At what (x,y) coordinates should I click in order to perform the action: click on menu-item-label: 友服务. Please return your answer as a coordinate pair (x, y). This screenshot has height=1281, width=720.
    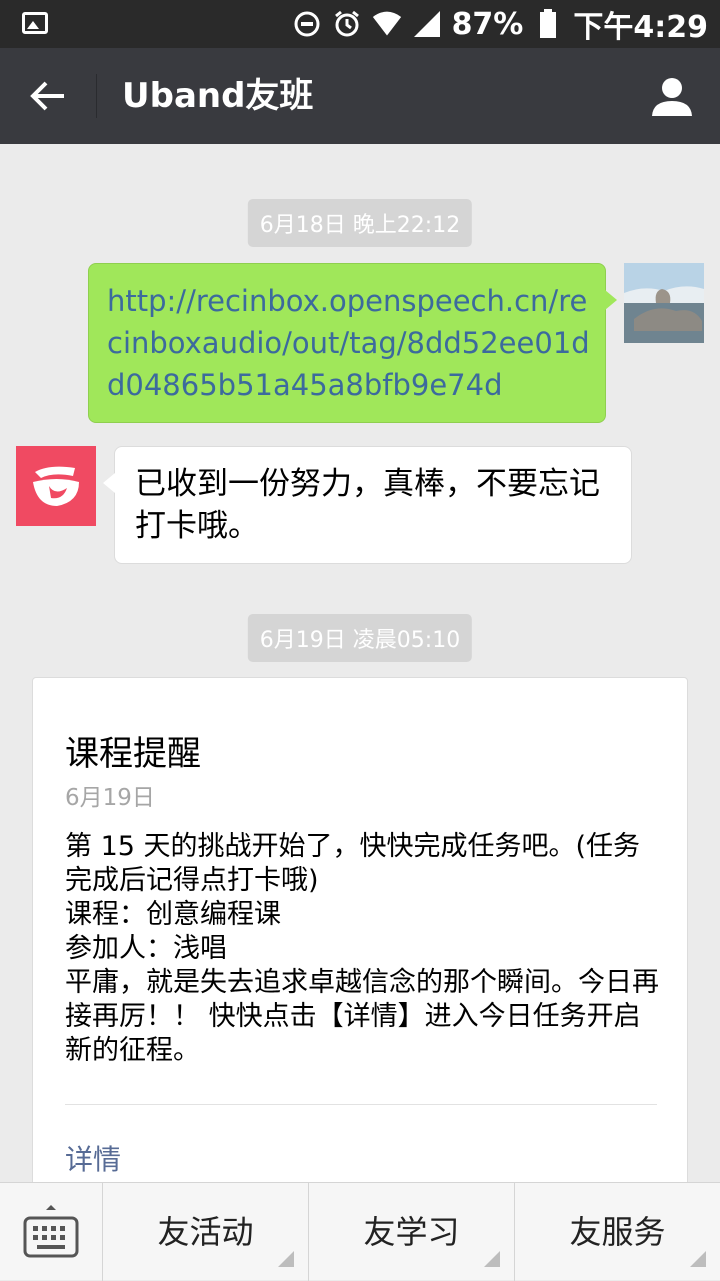
    Looking at the image, I should click on (617, 1232).